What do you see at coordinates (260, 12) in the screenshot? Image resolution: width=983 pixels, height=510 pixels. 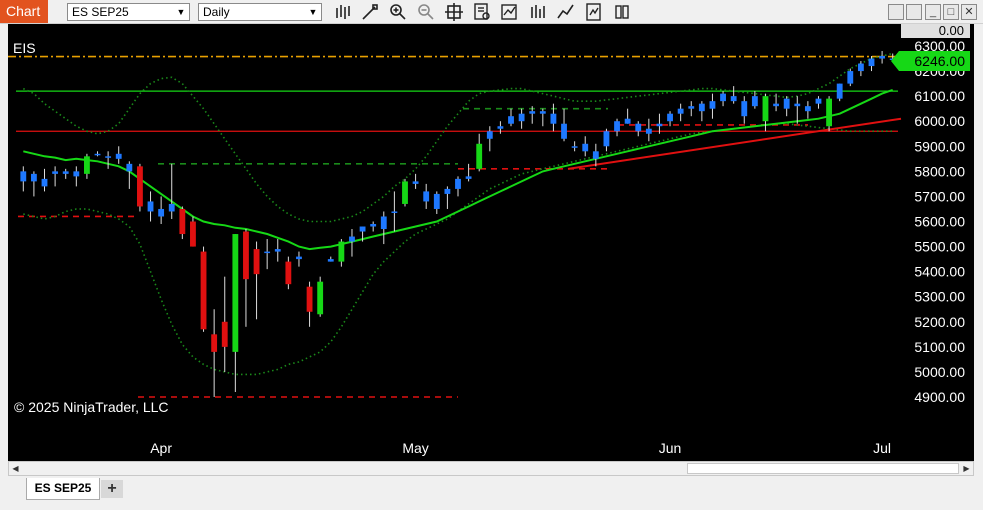 I see `timeframe-selector: Daily ▼` at bounding box center [260, 12].